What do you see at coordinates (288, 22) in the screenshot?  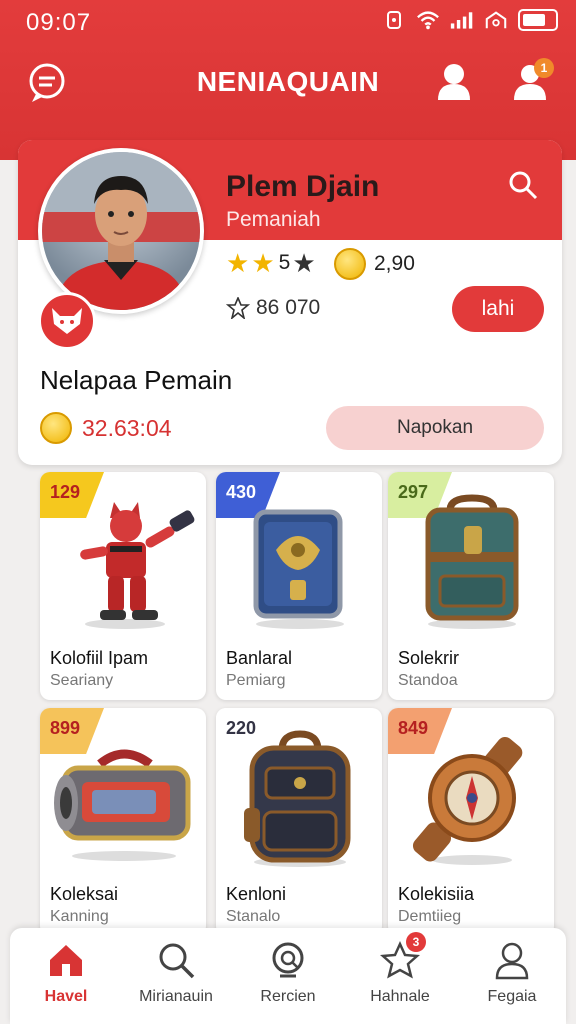 I see `status-bar: 09:07` at bounding box center [288, 22].